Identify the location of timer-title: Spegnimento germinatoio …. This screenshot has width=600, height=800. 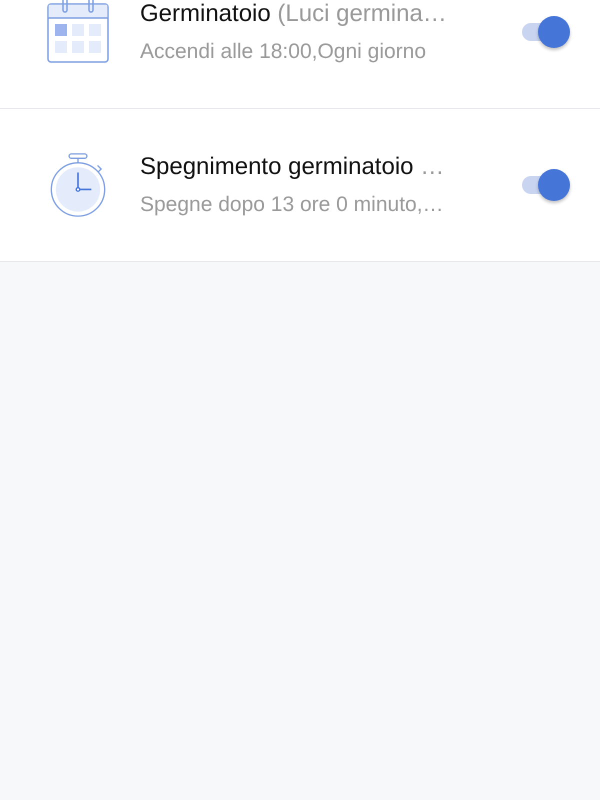
(293, 167).